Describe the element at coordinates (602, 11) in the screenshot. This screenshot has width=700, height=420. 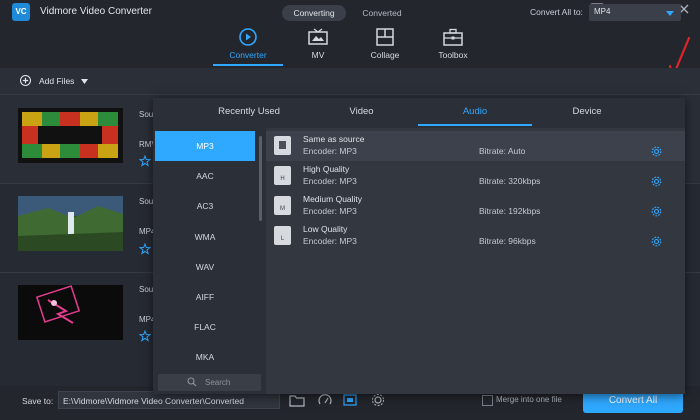
I see `output-format-value: MP4` at that location.